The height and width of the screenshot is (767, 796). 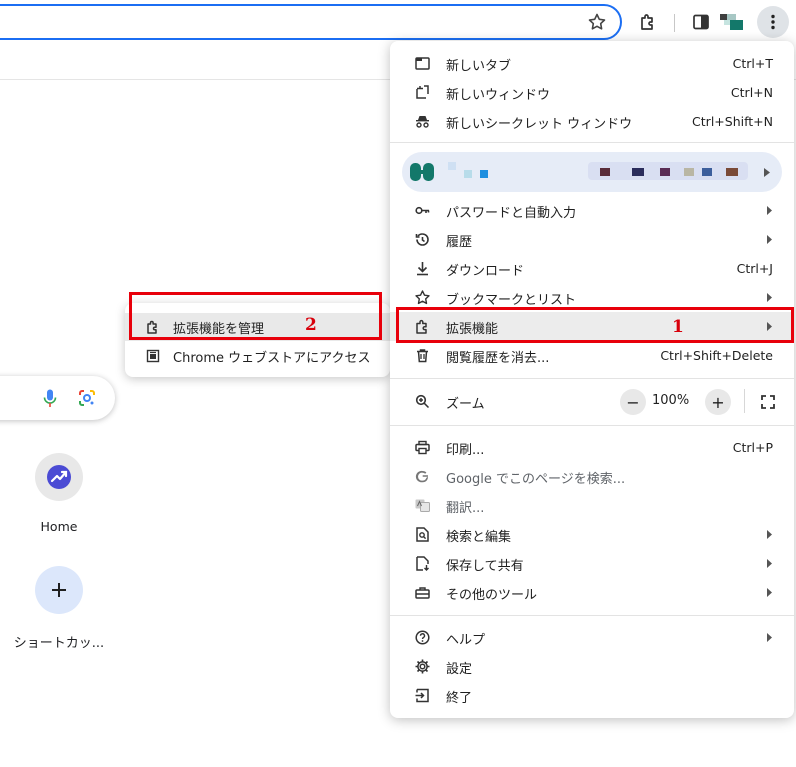 What do you see at coordinates (422, 356) in the screenshot?
I see `trash-icon` at bounding box center [422, 356].